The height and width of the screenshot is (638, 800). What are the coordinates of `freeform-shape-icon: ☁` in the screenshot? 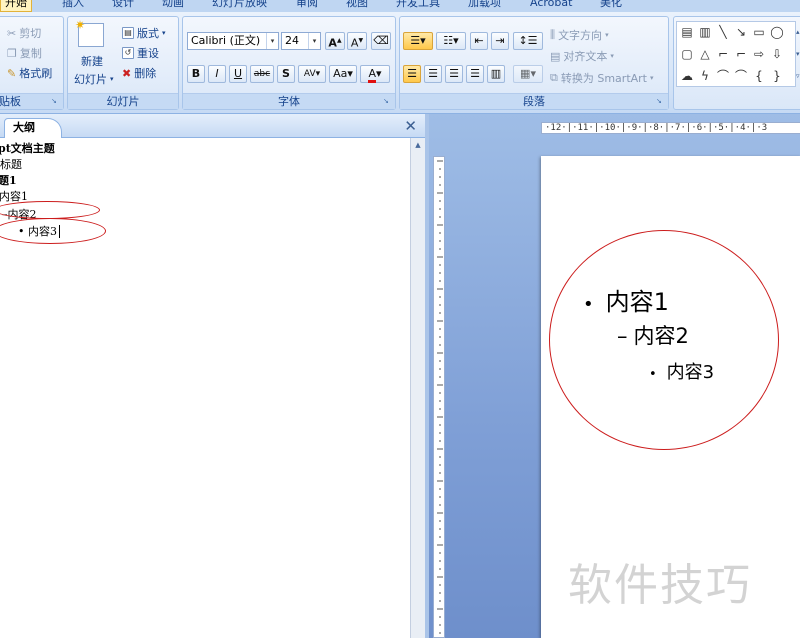 It's located at (687, 76).